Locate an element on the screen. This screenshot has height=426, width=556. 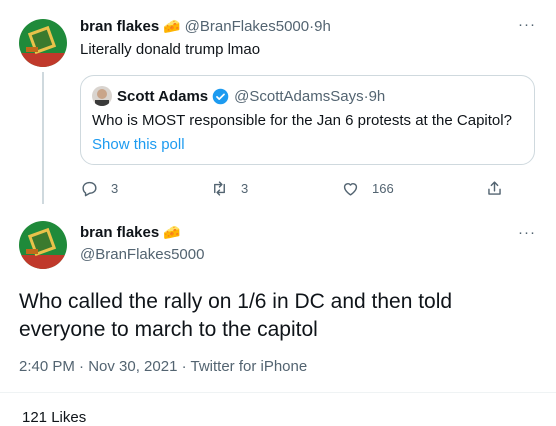
quote-author-name: Scott Adams is located at coordinates (162, 96).